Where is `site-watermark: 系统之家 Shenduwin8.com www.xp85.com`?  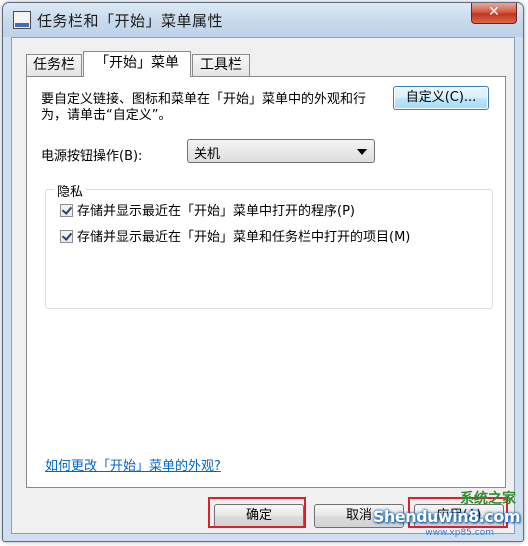
site-watermark: 系统之家 Shenduwin8.com www.xp85.com is located at coordinates (448, 516).